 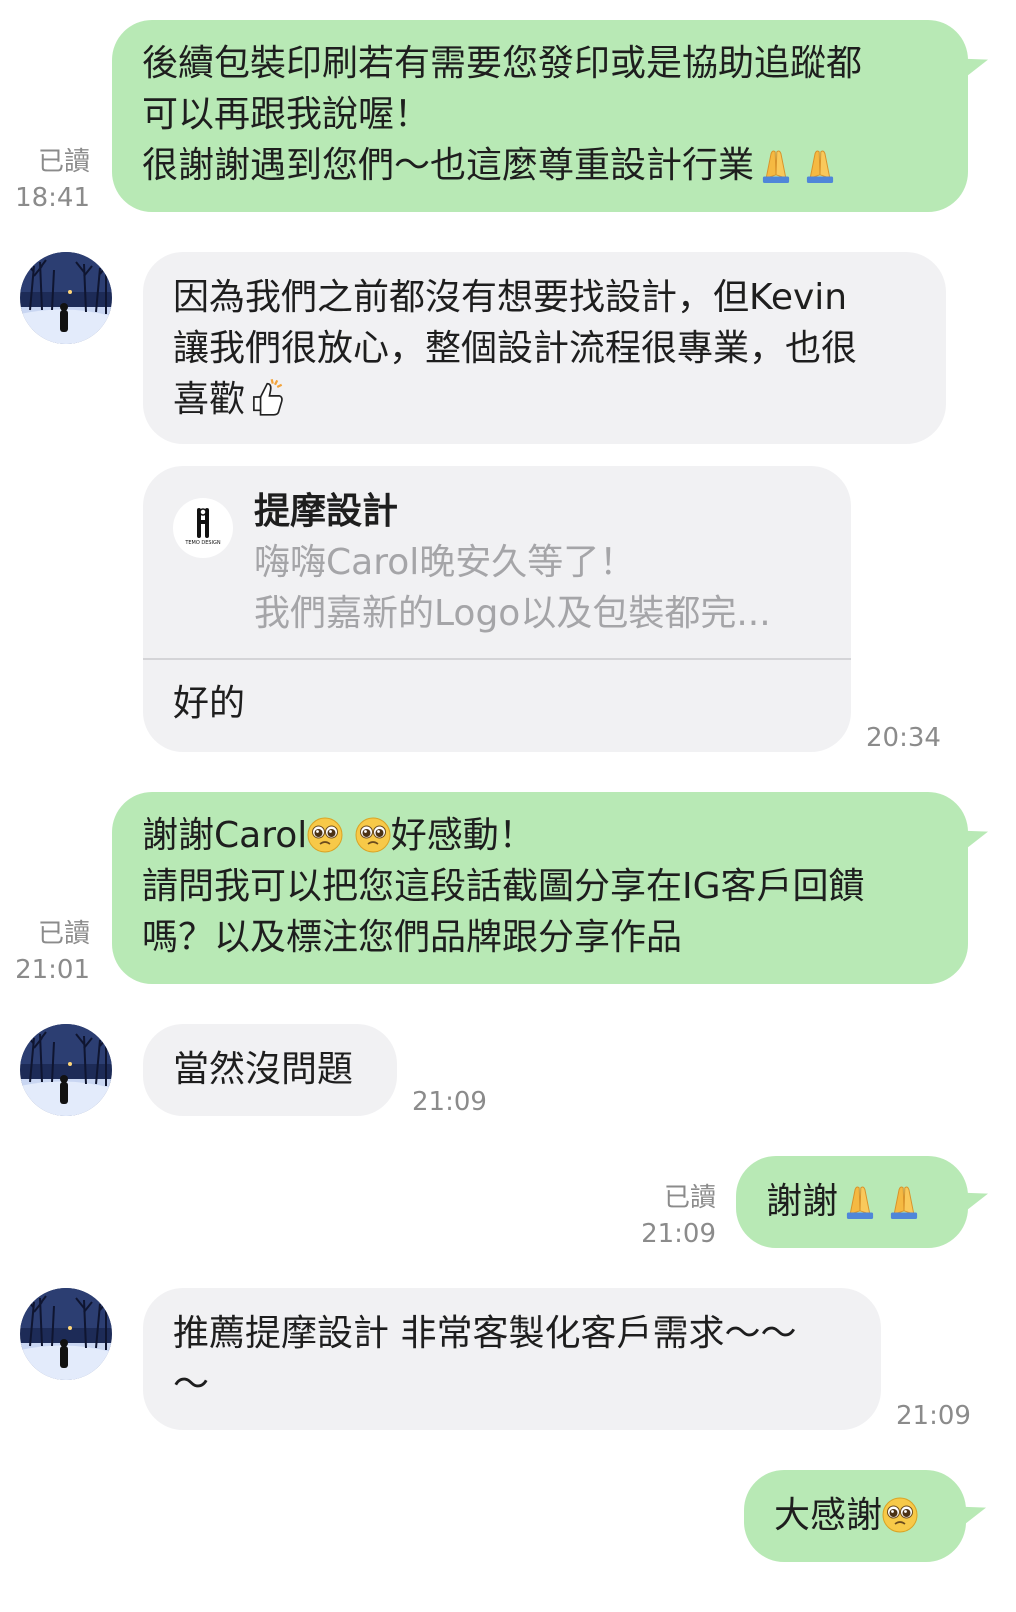 What do you see at coordinates (263, 1069) in the screenshot?
I see `message-text: 當然沒問題` at bounding box center [263, 1069].